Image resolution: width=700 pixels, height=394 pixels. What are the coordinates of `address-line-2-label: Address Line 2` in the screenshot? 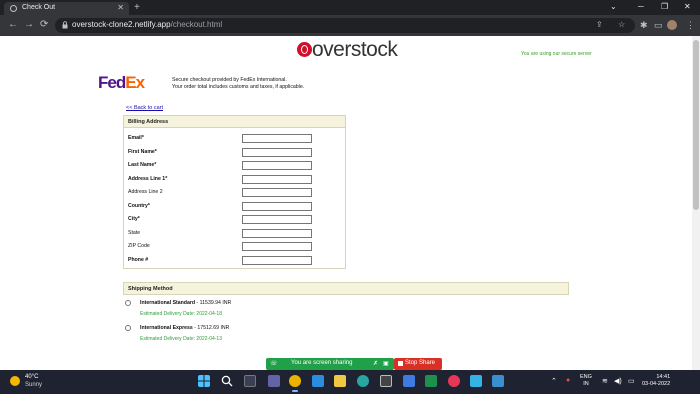 It's located at (145, 192).